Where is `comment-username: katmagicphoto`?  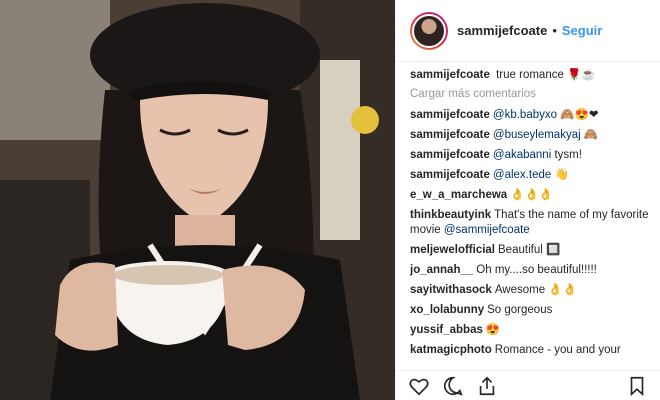
comment-username: katmagicphoto is located at coordinates (451, 350).